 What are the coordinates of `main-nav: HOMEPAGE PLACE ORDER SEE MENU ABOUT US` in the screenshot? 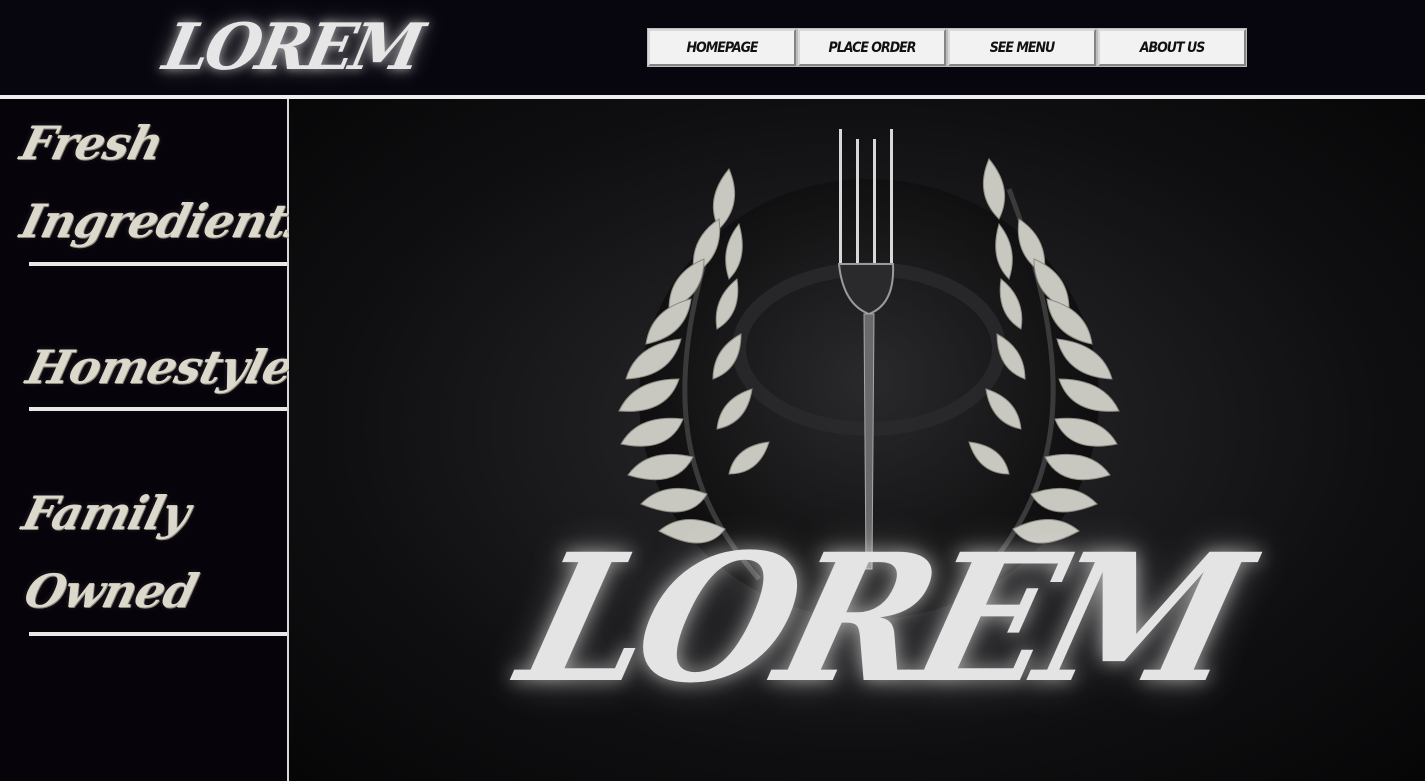 It's located at (947, 47).